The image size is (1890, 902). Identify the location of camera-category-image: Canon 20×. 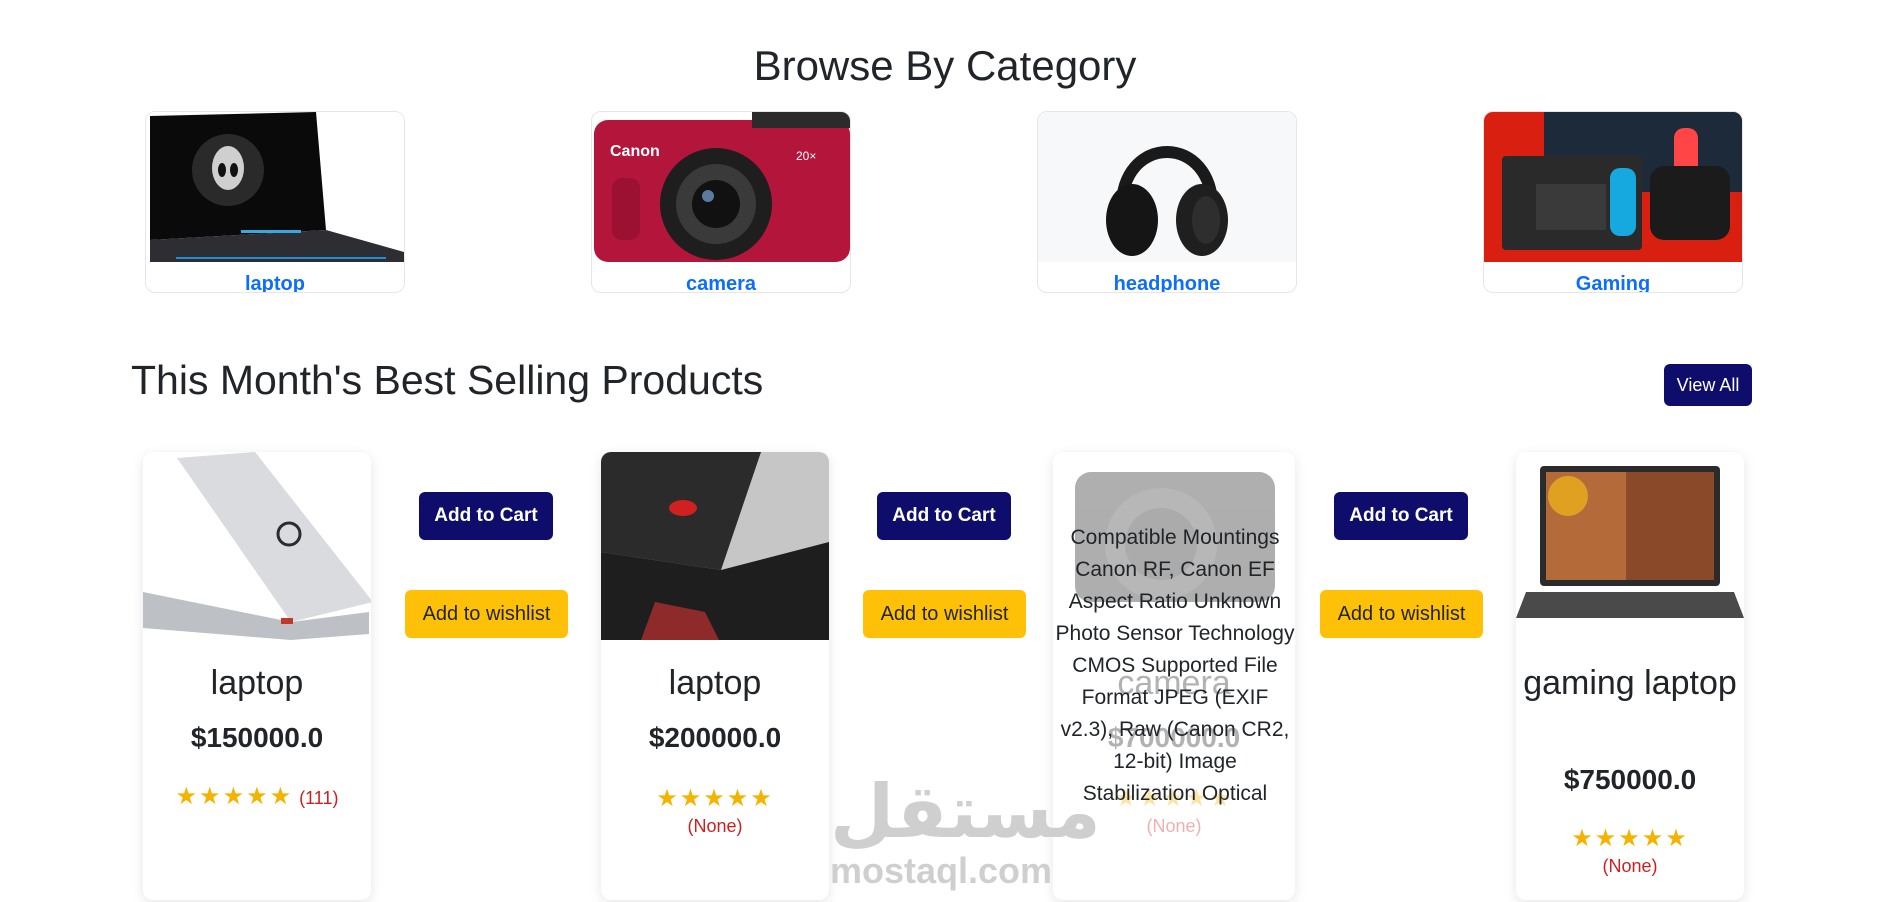
(721, 187).